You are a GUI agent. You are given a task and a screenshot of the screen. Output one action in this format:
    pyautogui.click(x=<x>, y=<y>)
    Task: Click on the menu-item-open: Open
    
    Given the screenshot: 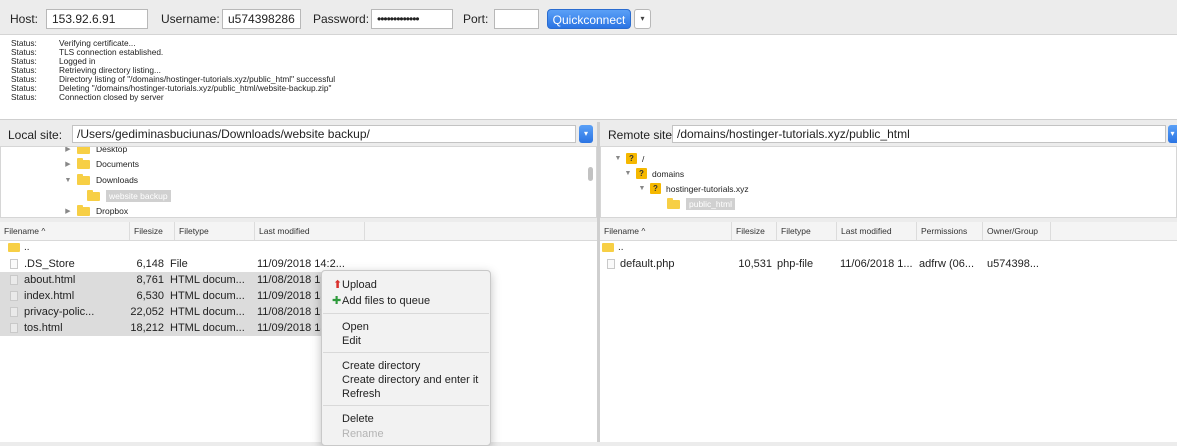 What is the action you would take?
    pyautogui.click(x=355, y=327)
    